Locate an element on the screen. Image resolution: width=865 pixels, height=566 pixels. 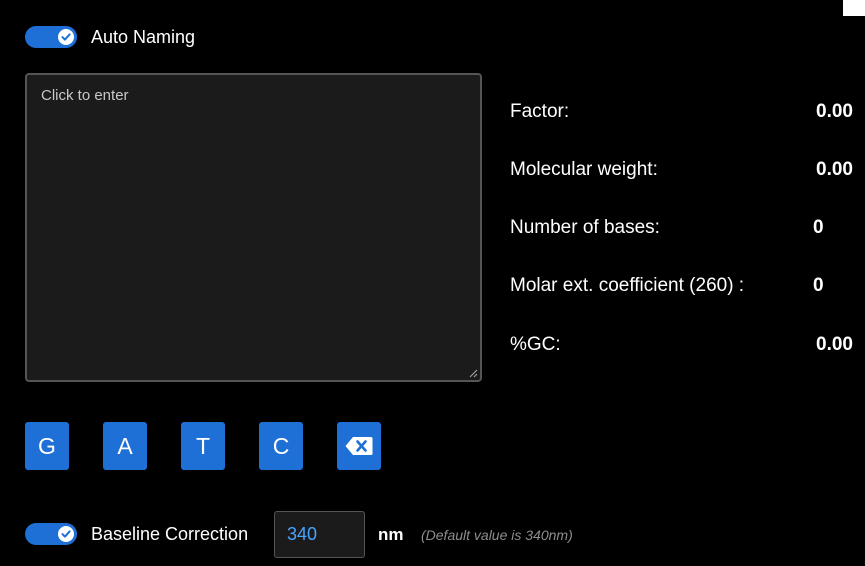
molecular-weight-value: 0.00 is located at coordinates (834, 169).